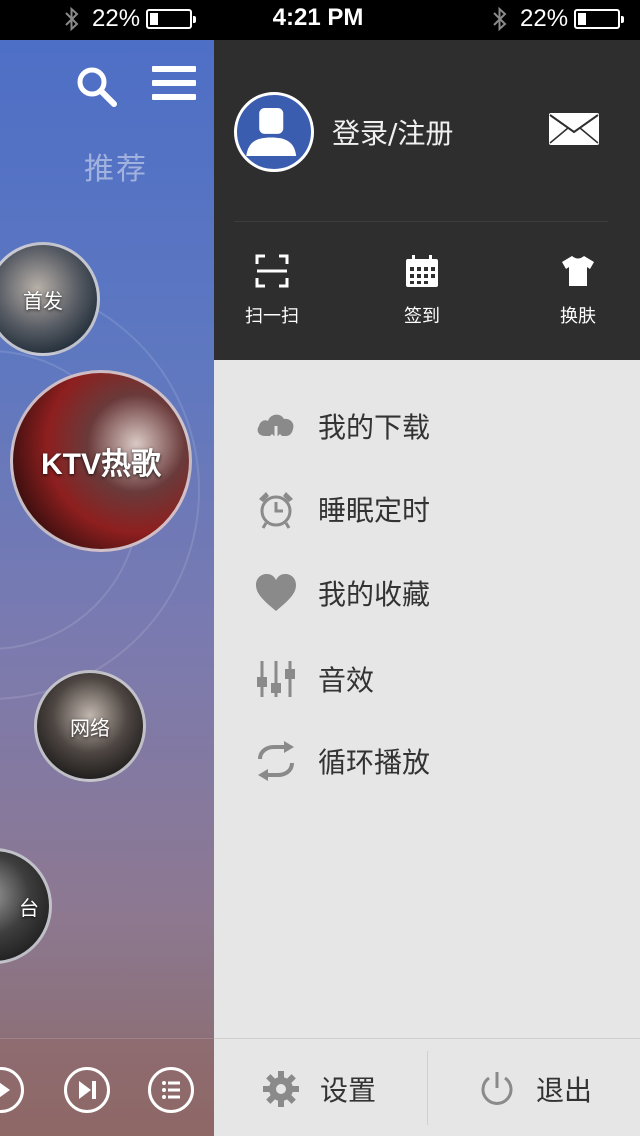 This screenshot has height=1136, width=640. I want to click on checkin-label: 签到, so click(422, 316).